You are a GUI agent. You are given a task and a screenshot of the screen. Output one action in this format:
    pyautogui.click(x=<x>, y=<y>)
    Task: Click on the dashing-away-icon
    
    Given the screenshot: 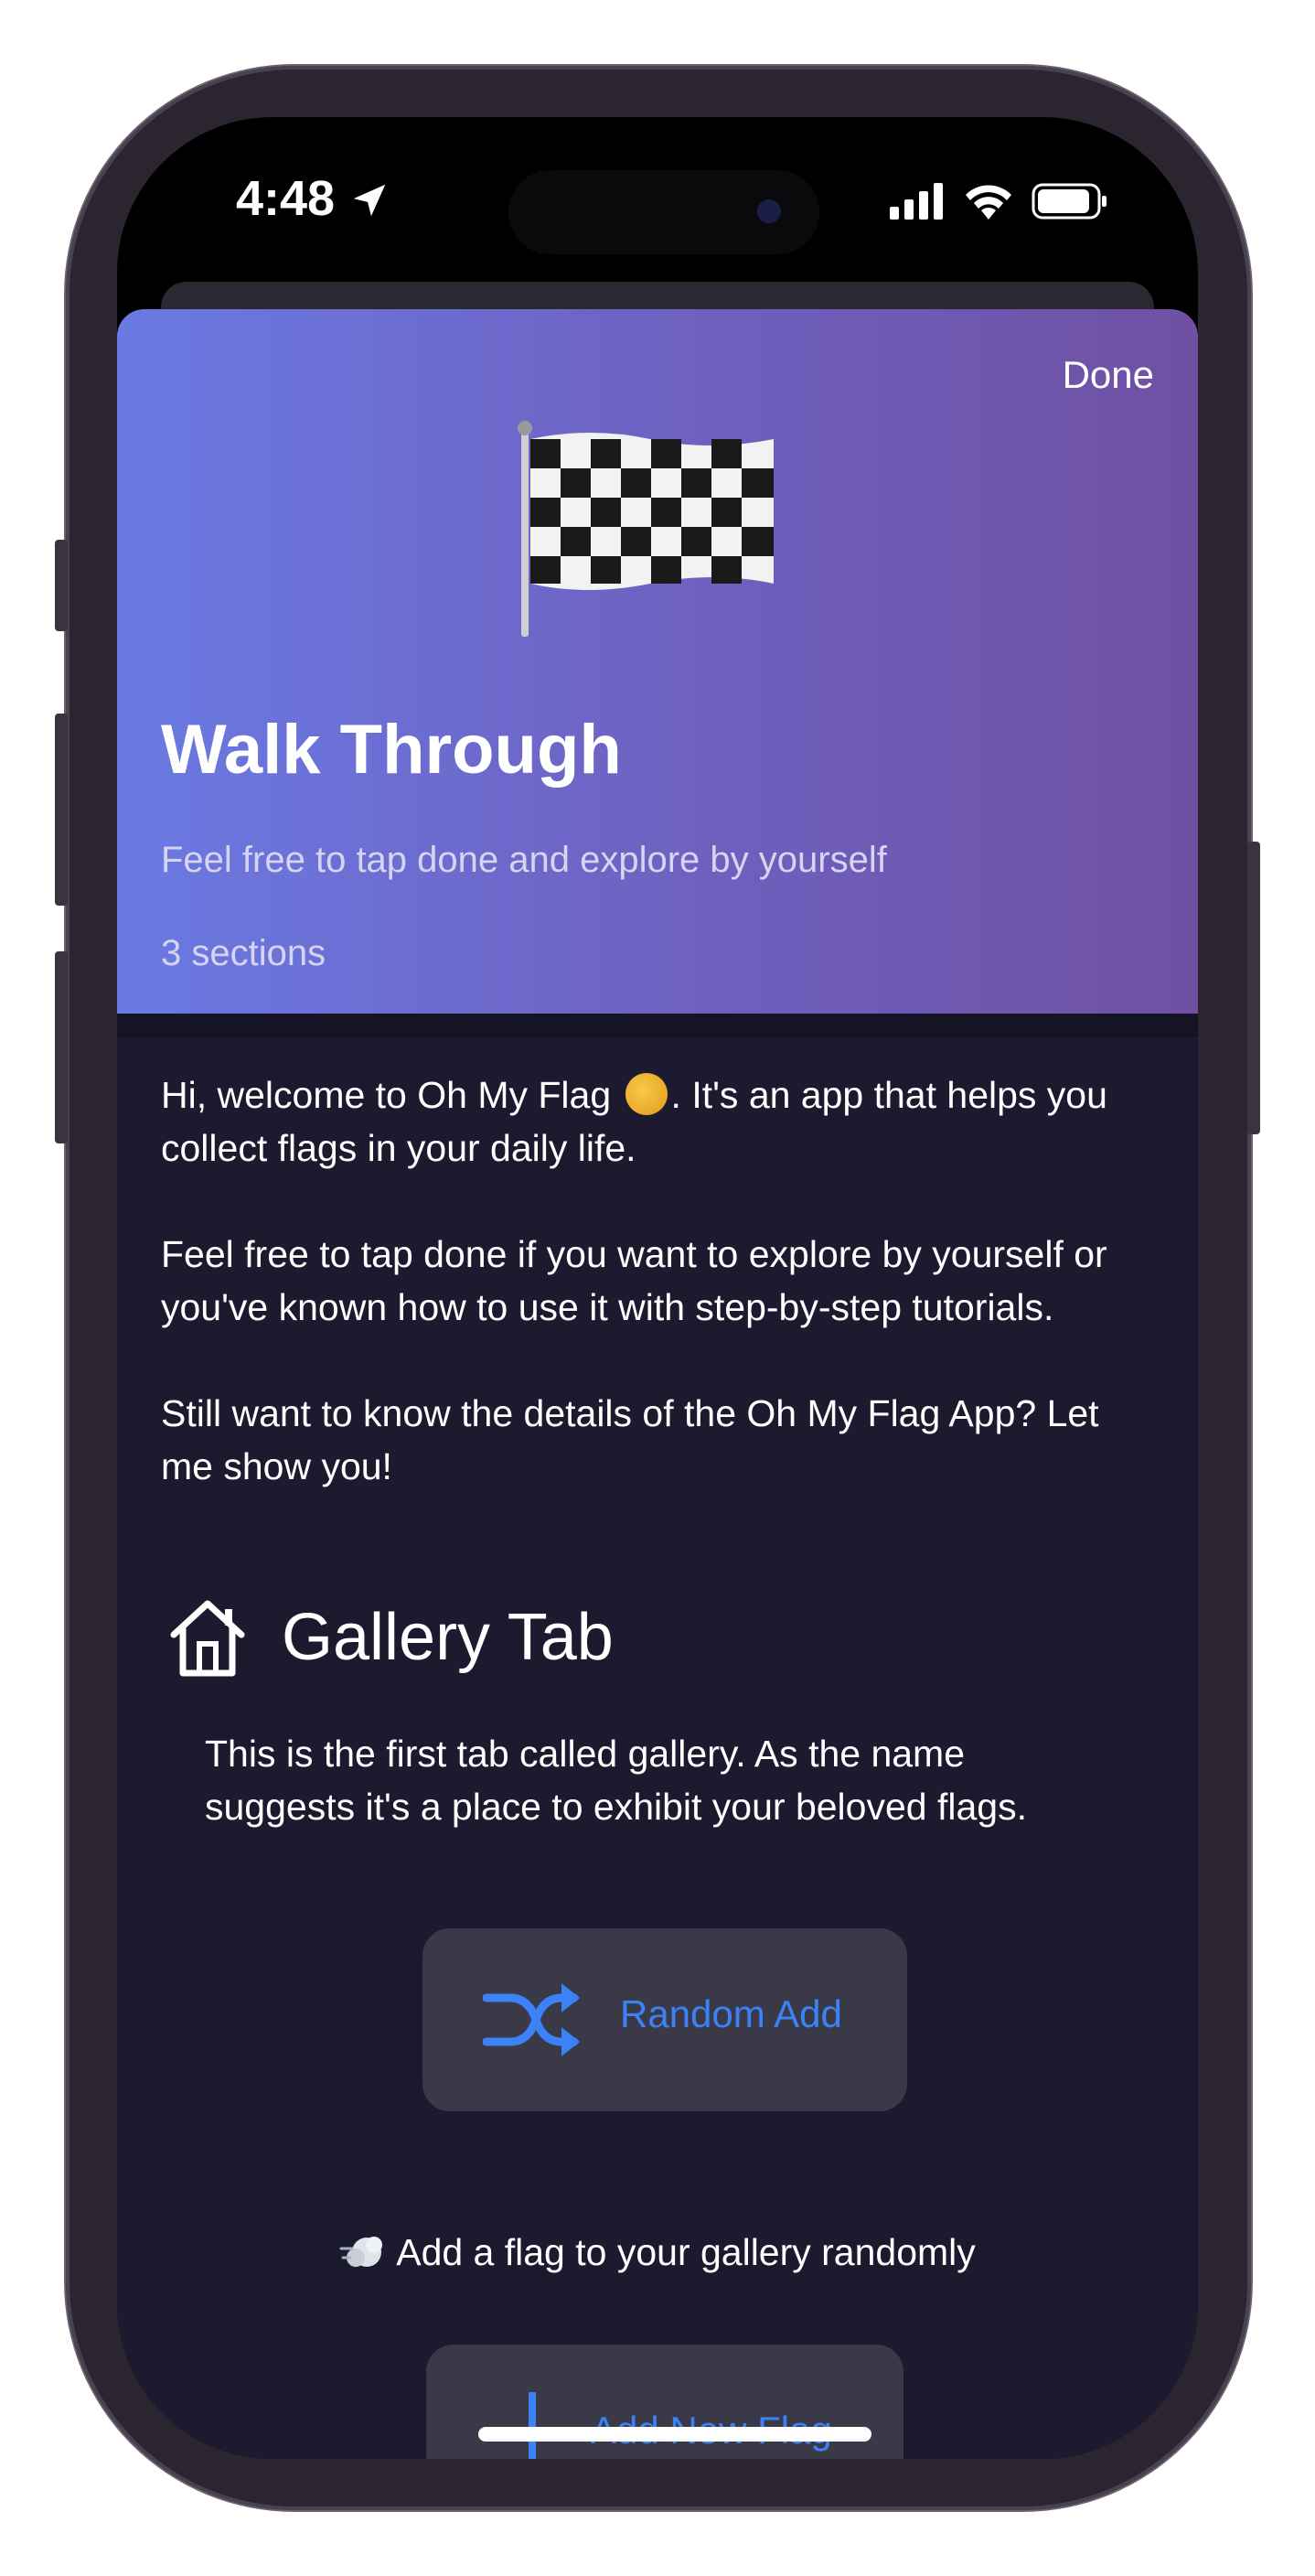 What is the action you would take?
    pyautogui.click(x=361, y=2252)
    